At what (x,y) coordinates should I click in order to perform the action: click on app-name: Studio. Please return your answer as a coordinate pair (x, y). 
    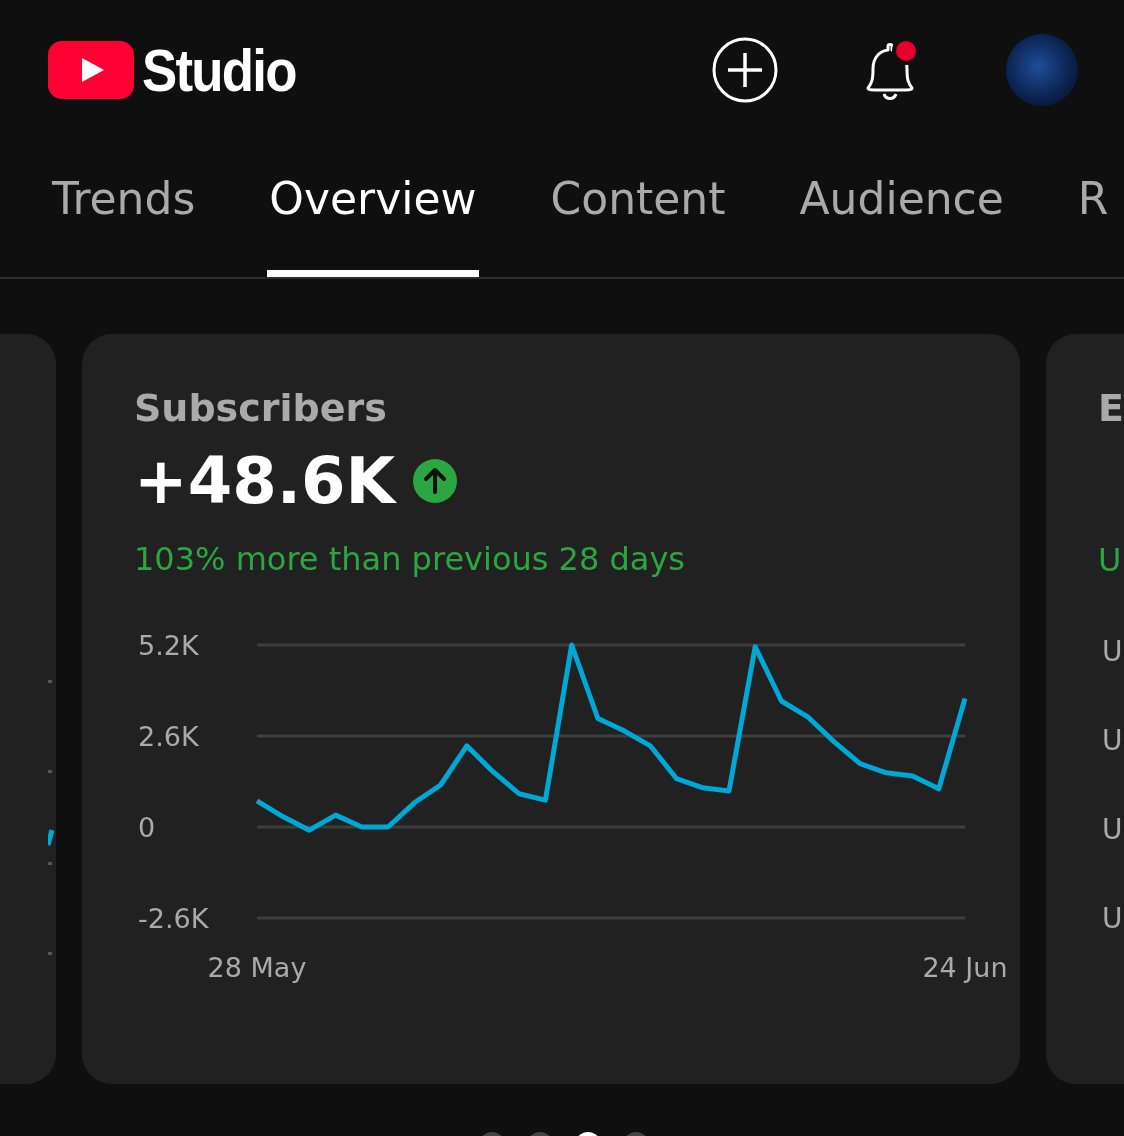
    Looking at the image, I should click on (219, 70).